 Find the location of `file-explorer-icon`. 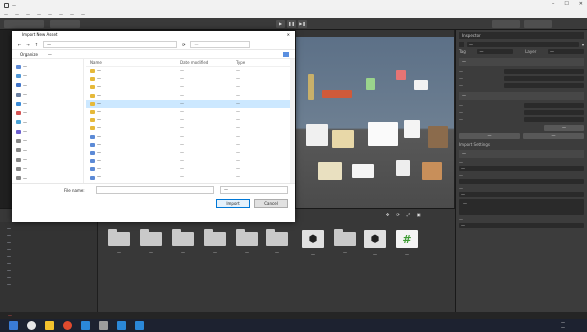

file-explorer-icon is located at coordinates (49, 325).